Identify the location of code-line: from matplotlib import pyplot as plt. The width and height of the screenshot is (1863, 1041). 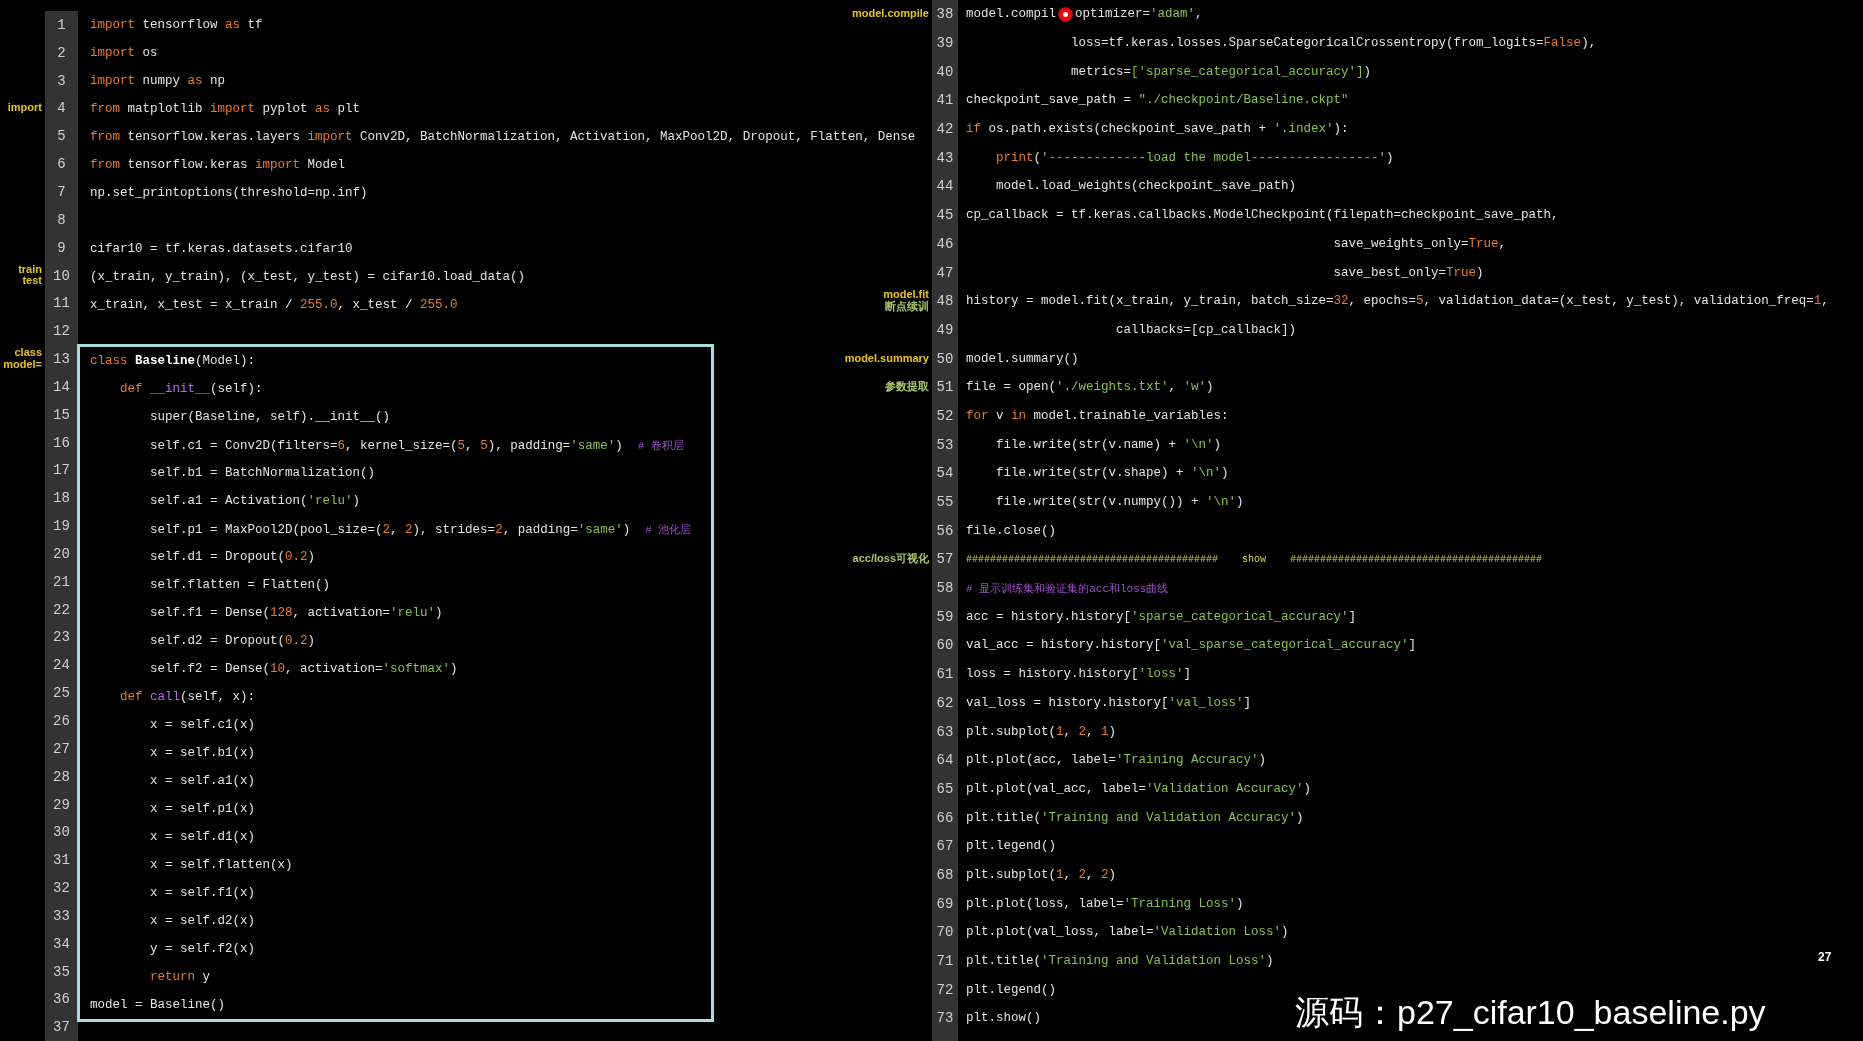
(225, 109).